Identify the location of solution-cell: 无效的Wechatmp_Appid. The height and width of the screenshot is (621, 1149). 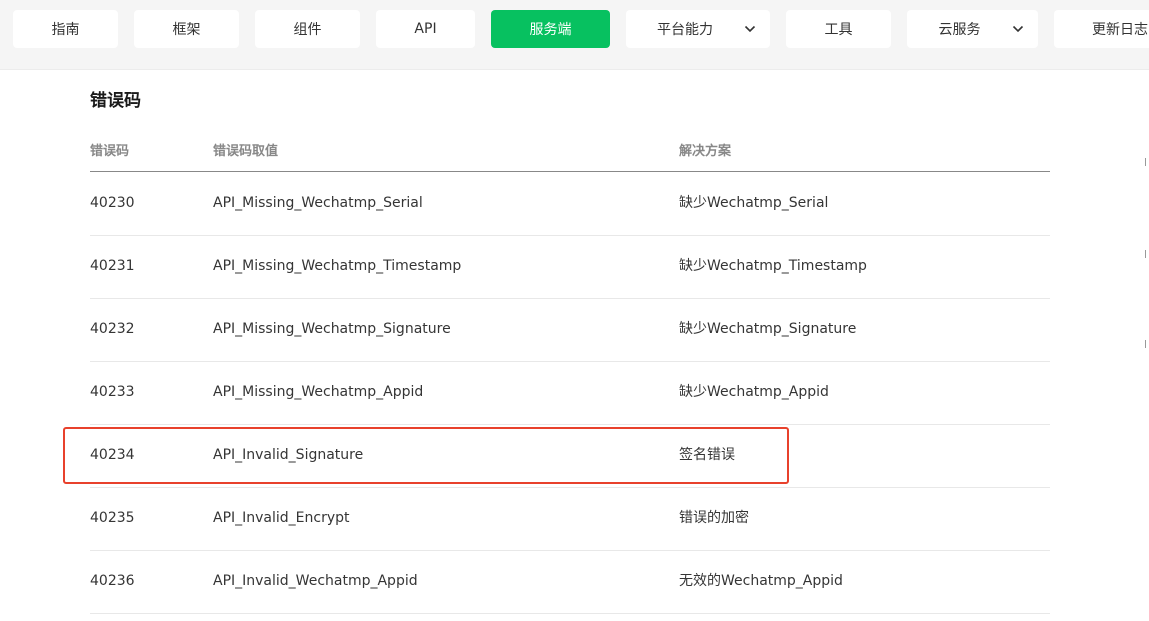
(761, 581).